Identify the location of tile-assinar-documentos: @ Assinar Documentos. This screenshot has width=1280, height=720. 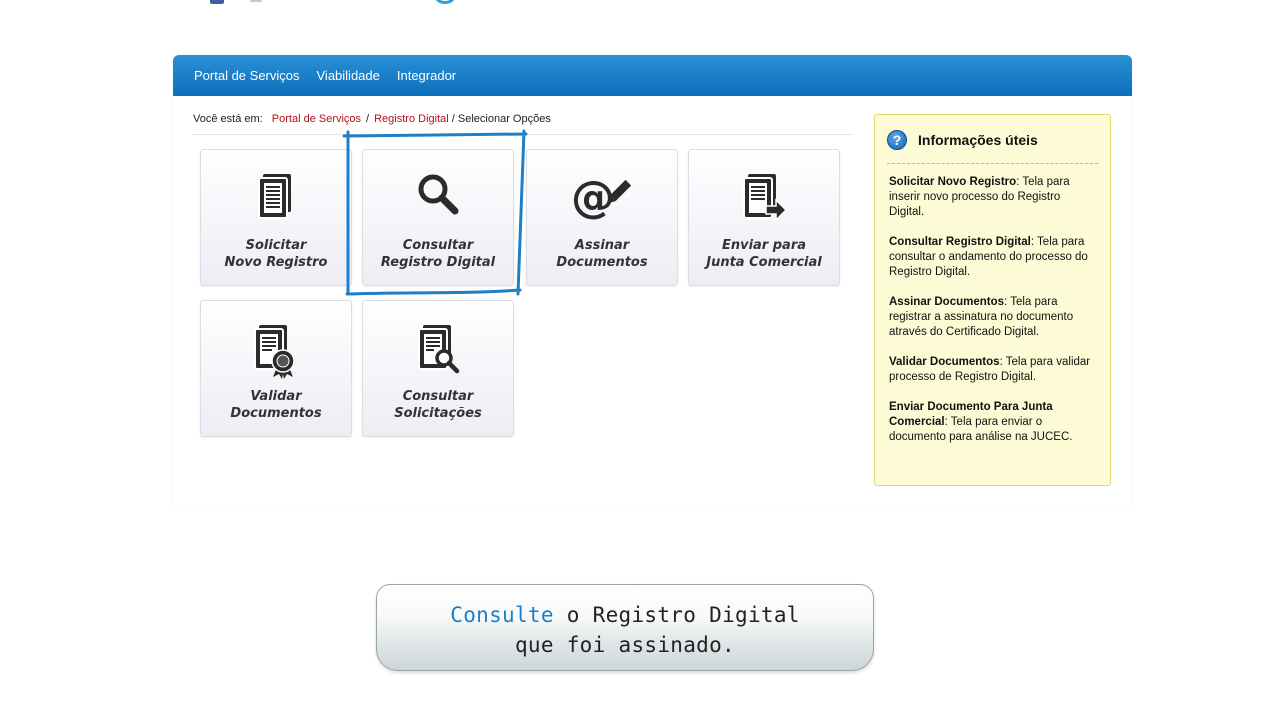
(602, 217).